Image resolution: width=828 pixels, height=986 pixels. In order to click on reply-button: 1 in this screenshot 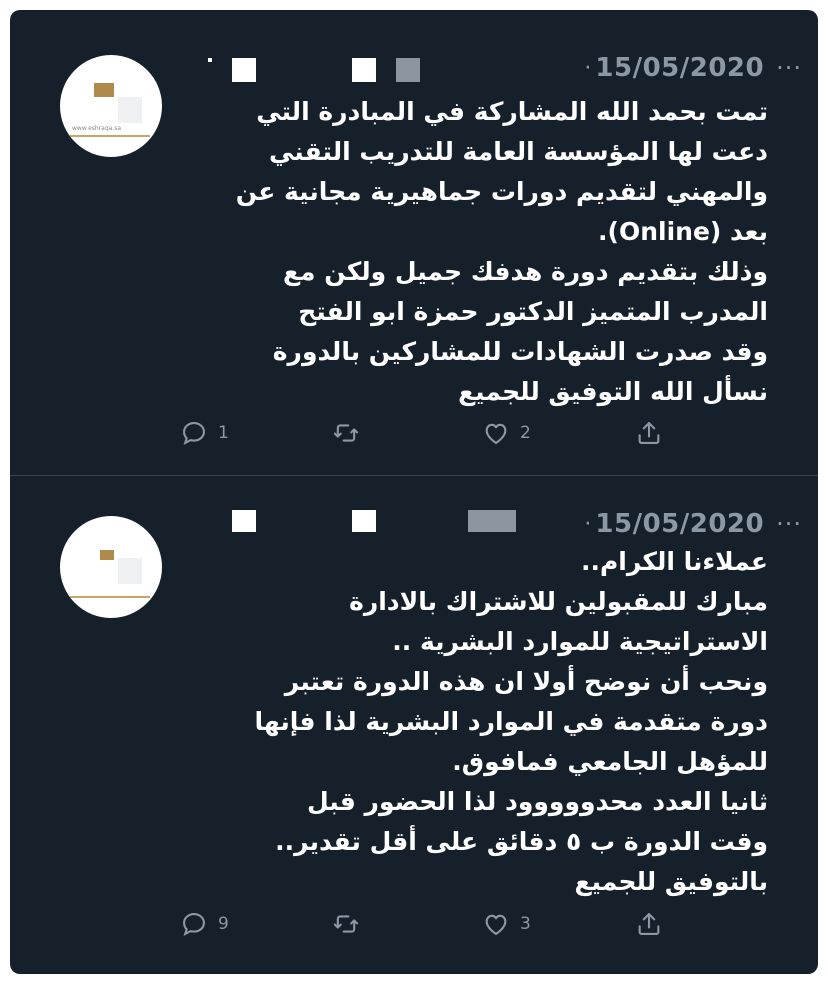, I will do `click(204, 433)`.